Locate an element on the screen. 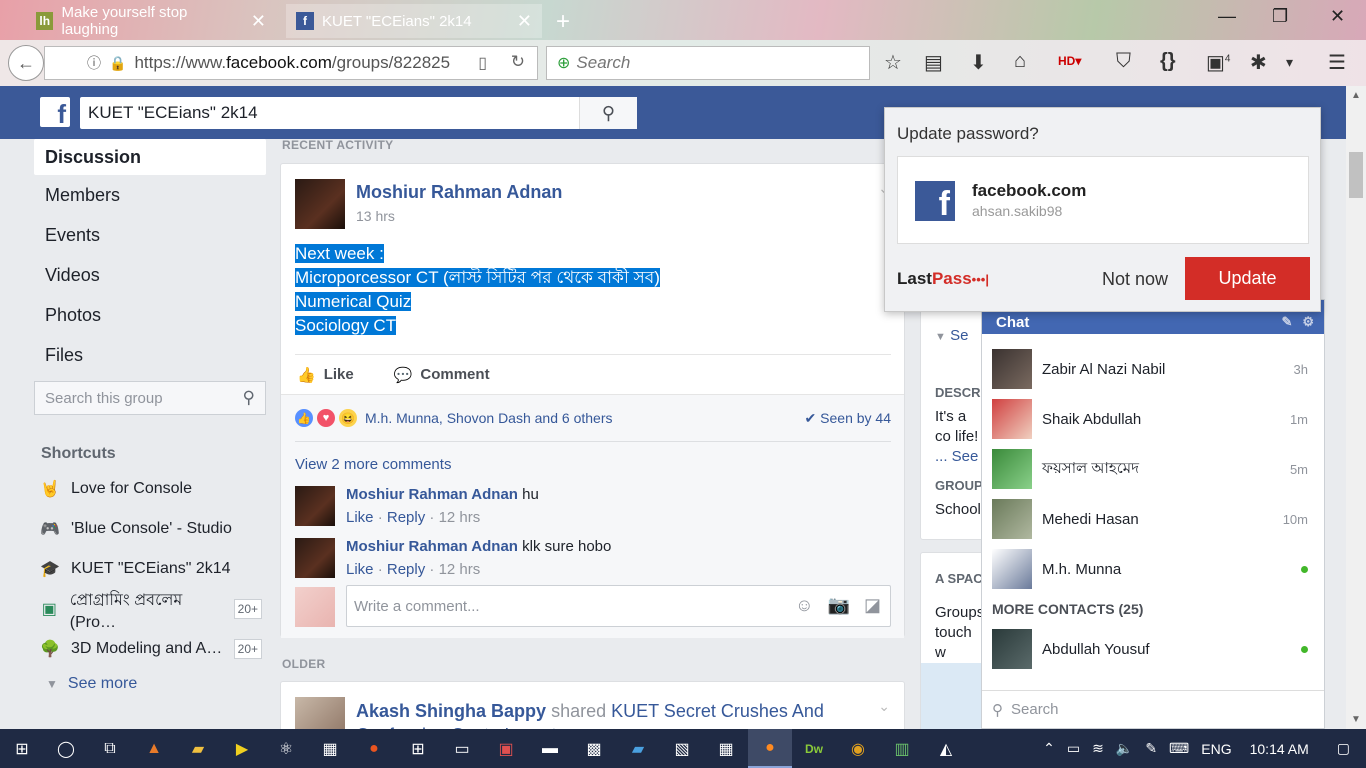 Image resolution: width=1366 pixels, height=768 pixels. hamburger-menu-icon: ☰ is located at coordinates (1337, 62).